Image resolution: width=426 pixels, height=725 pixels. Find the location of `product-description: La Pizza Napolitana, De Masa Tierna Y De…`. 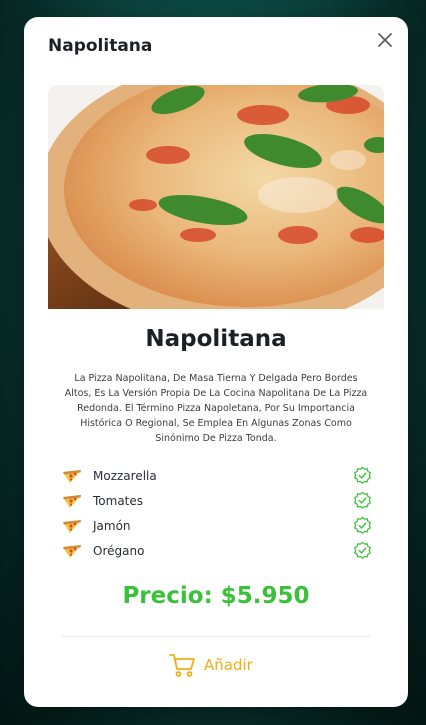

product-description: La Pizza Napolitana, De Masa Tierna Y De… is located at coordinates (216, 408).